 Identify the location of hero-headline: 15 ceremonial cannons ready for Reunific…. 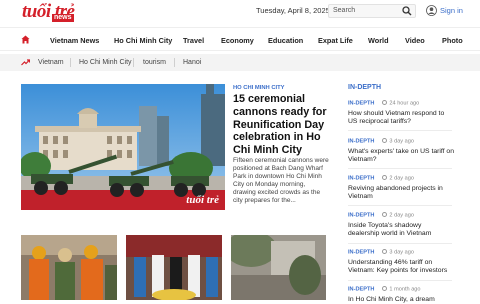
(280, 125).